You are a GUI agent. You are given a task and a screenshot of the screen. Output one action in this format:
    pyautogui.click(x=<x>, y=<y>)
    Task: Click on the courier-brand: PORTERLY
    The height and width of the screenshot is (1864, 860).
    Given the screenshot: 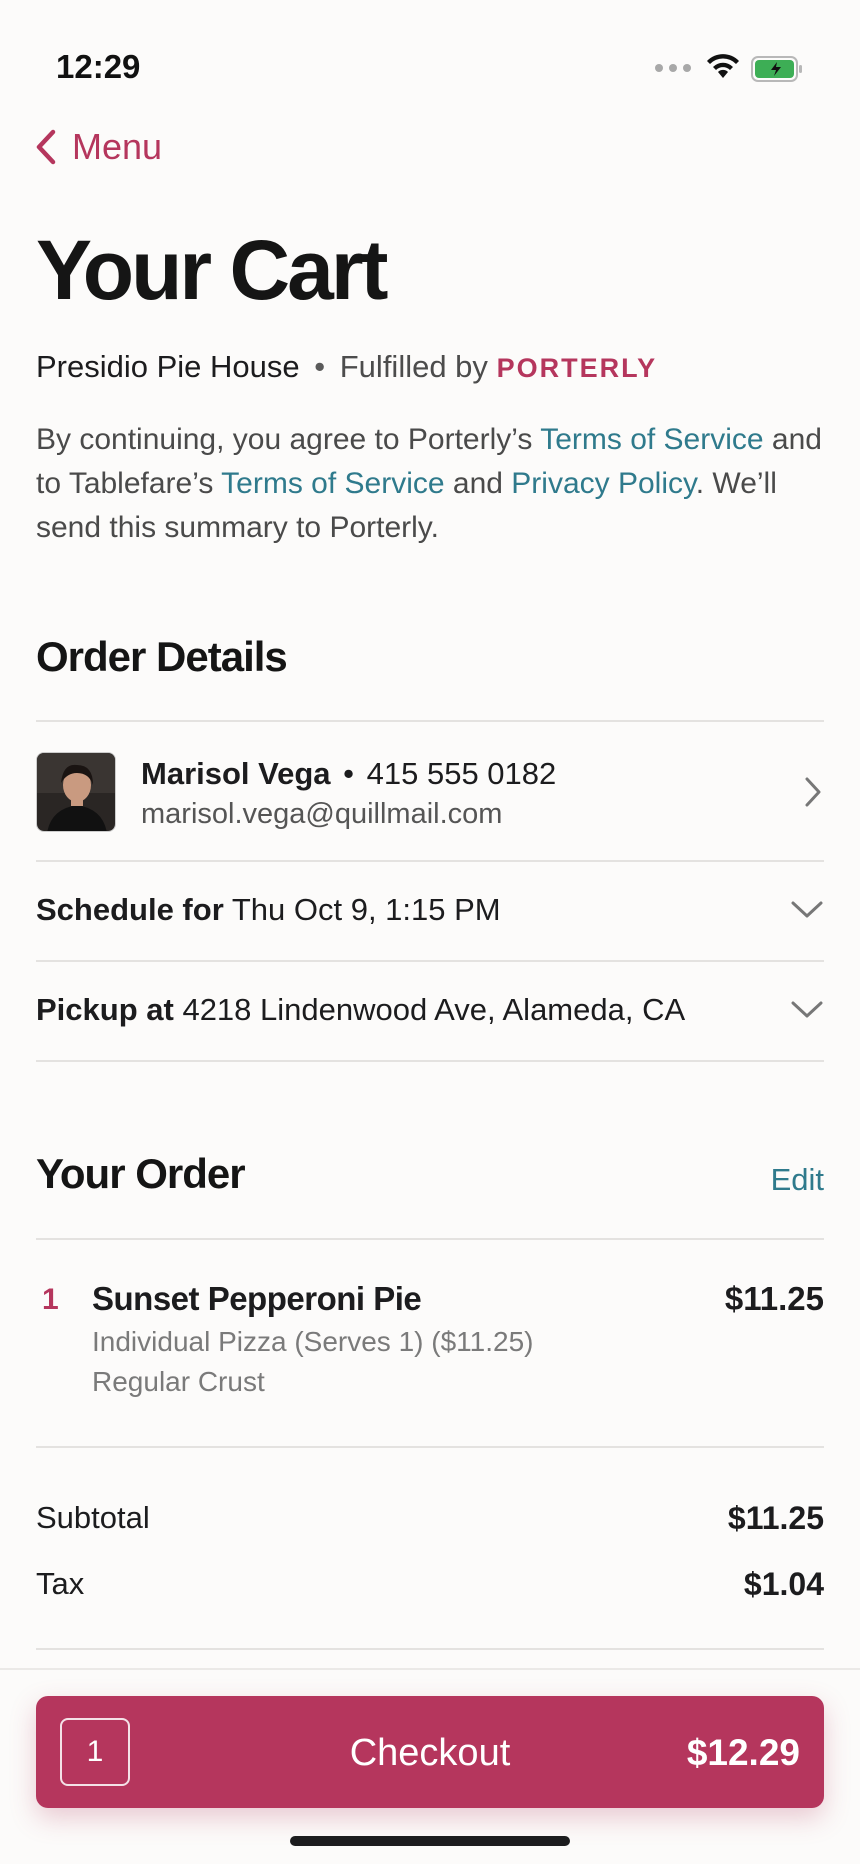 What is the action you would take?
    pyautogui.click(x=577, y=368)
    